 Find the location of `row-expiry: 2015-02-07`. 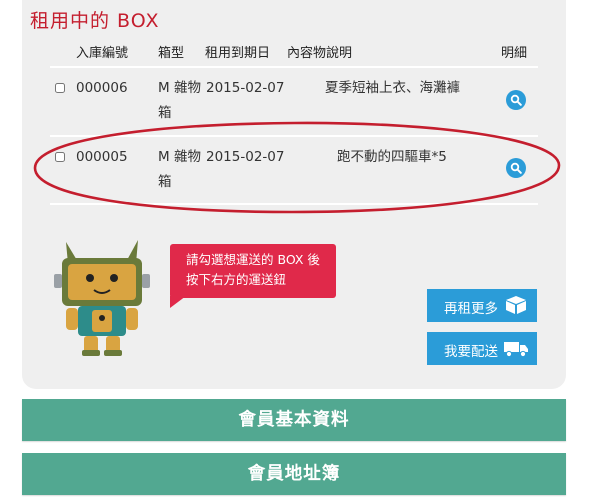

row-expiry: 2015-02-07 is located at coordinates (245, 88).